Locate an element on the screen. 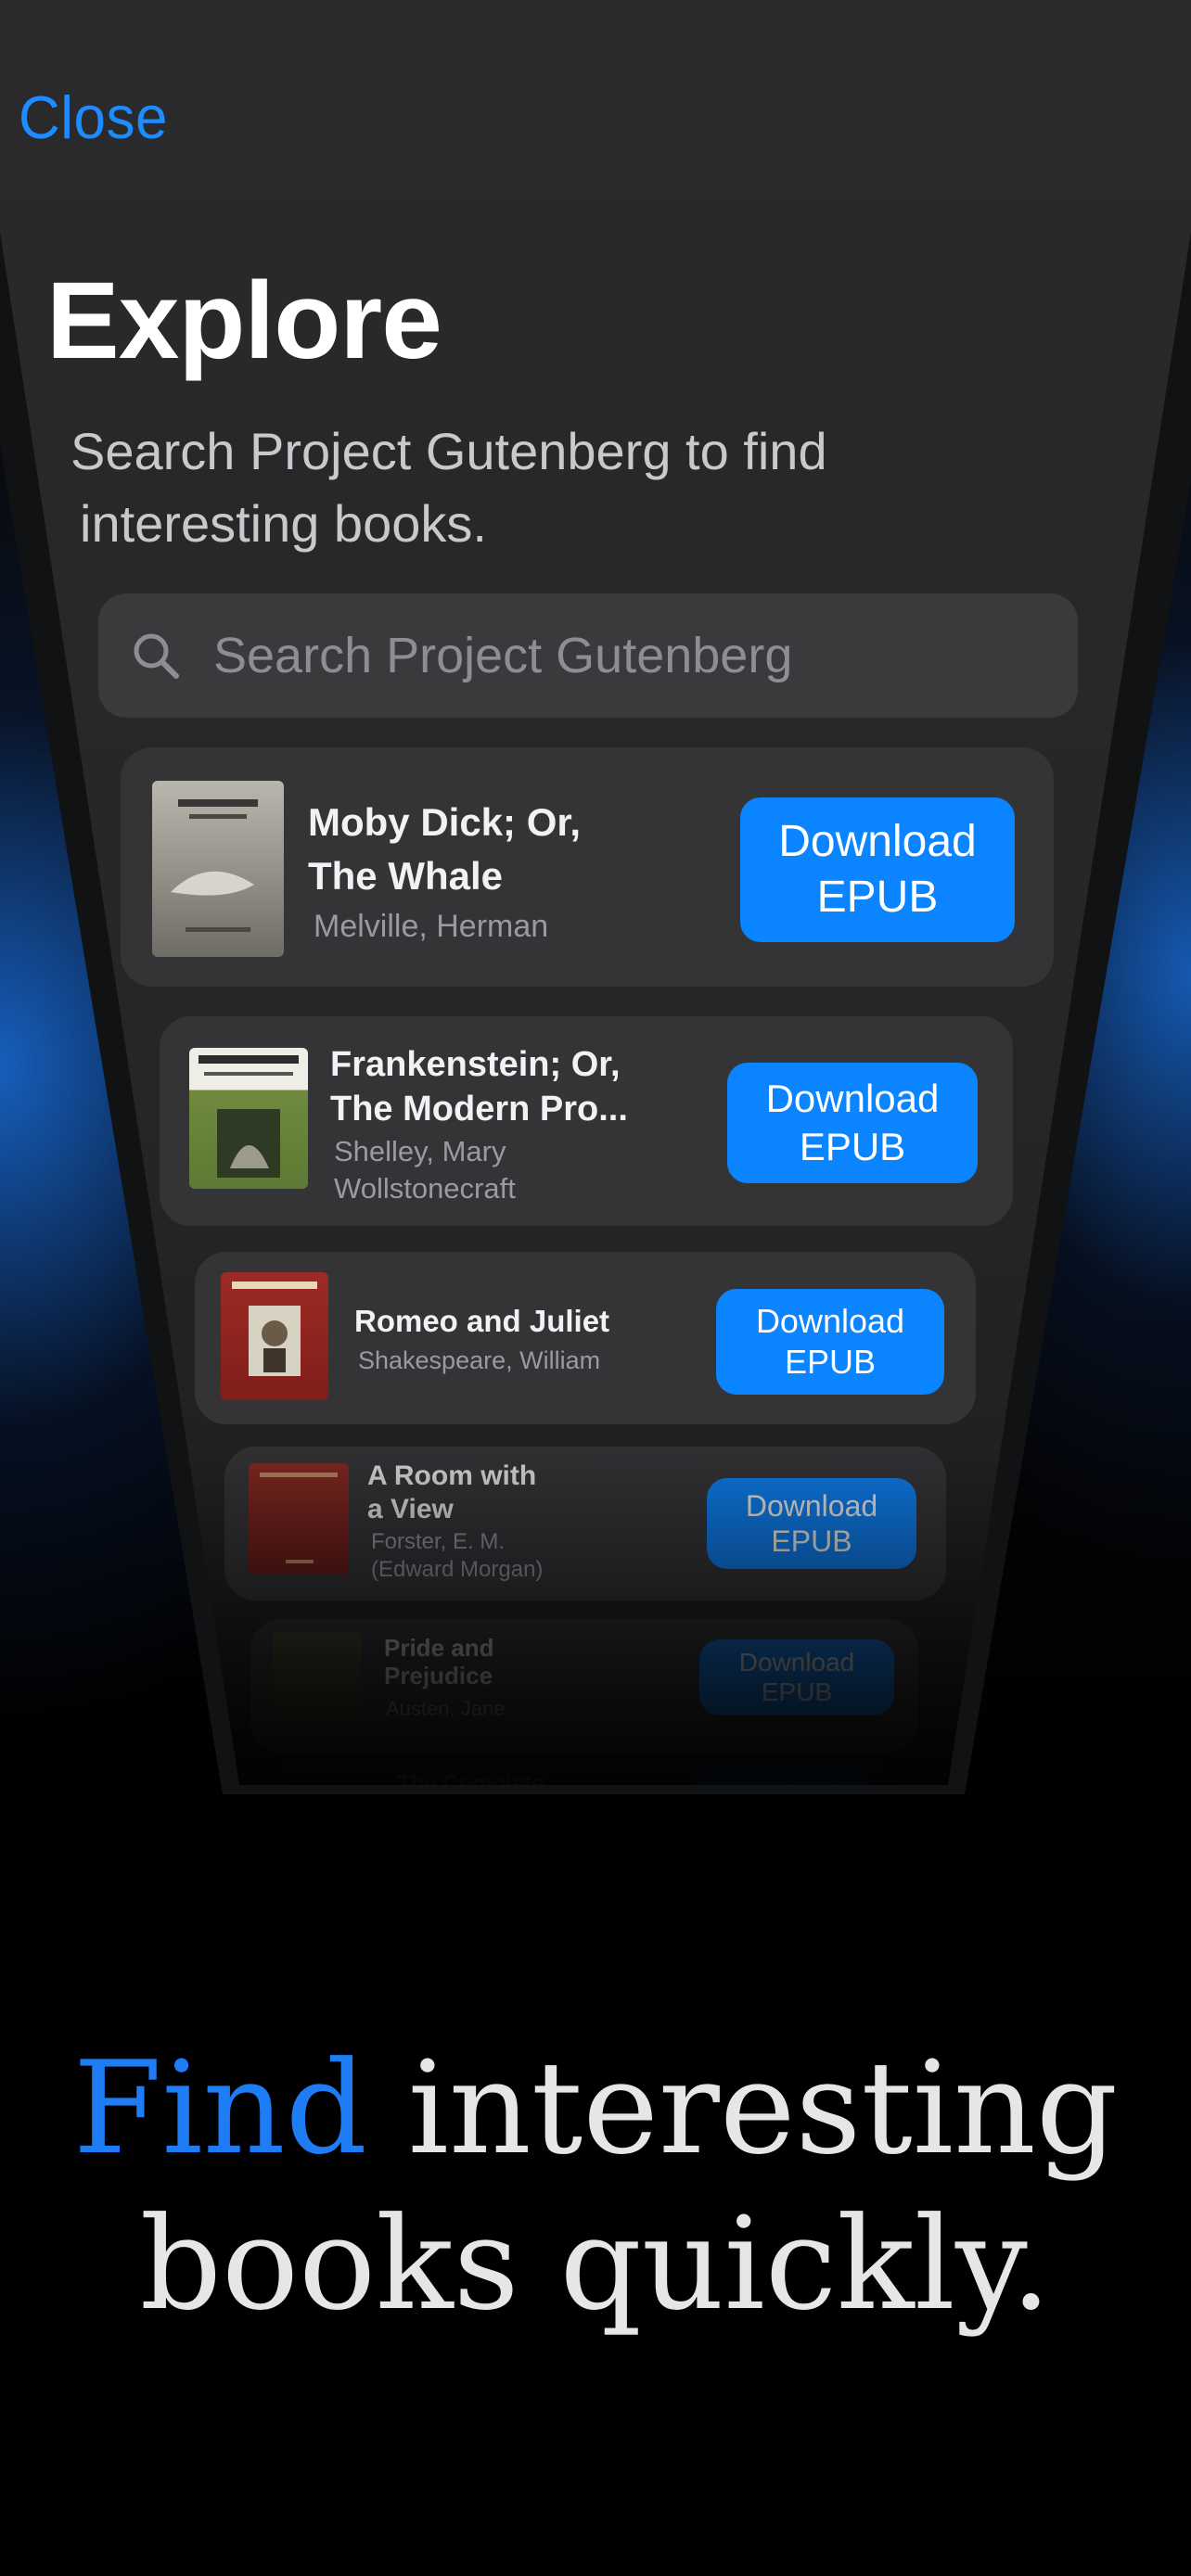 This screenshot has height=2576, width=1191. search-field: Search Project Gutenberg is located at coordinates (588, 655).